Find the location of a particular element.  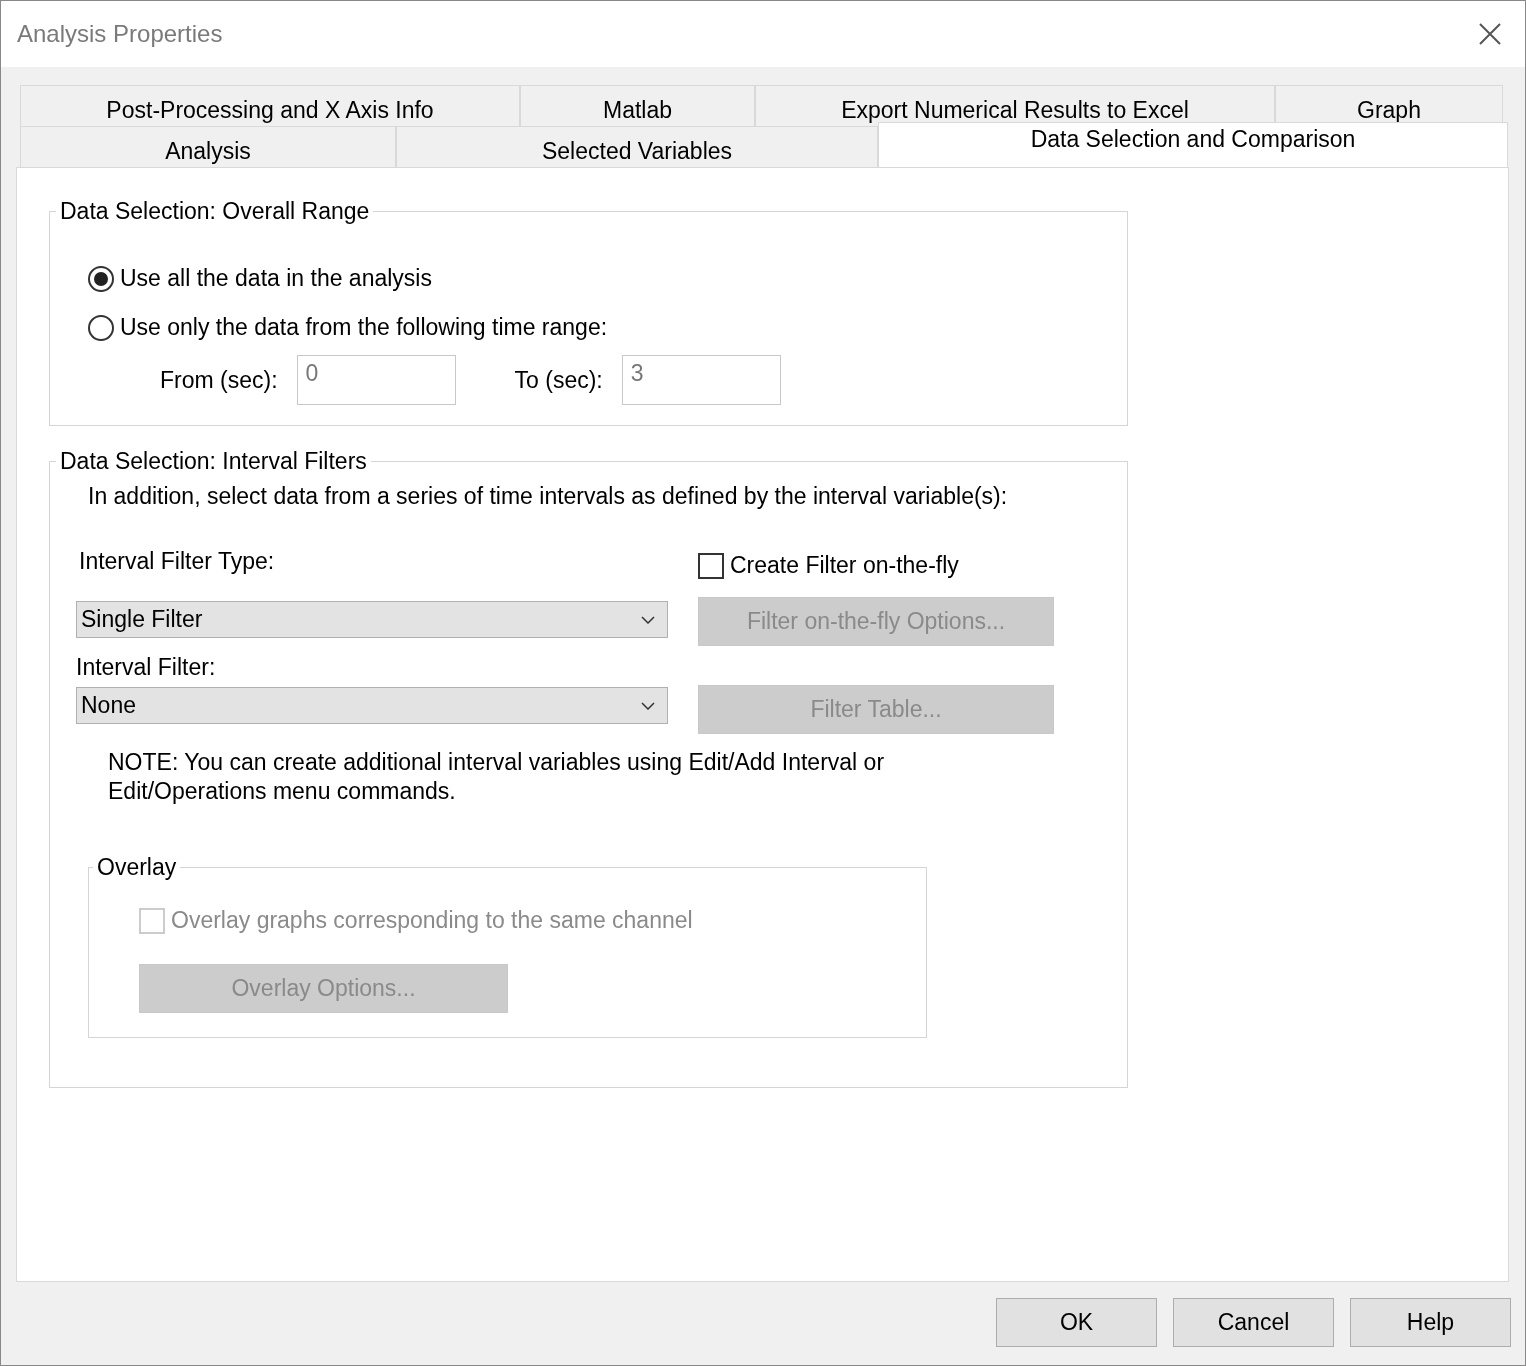

tab: Analysis is located at coordinates (208, 146).